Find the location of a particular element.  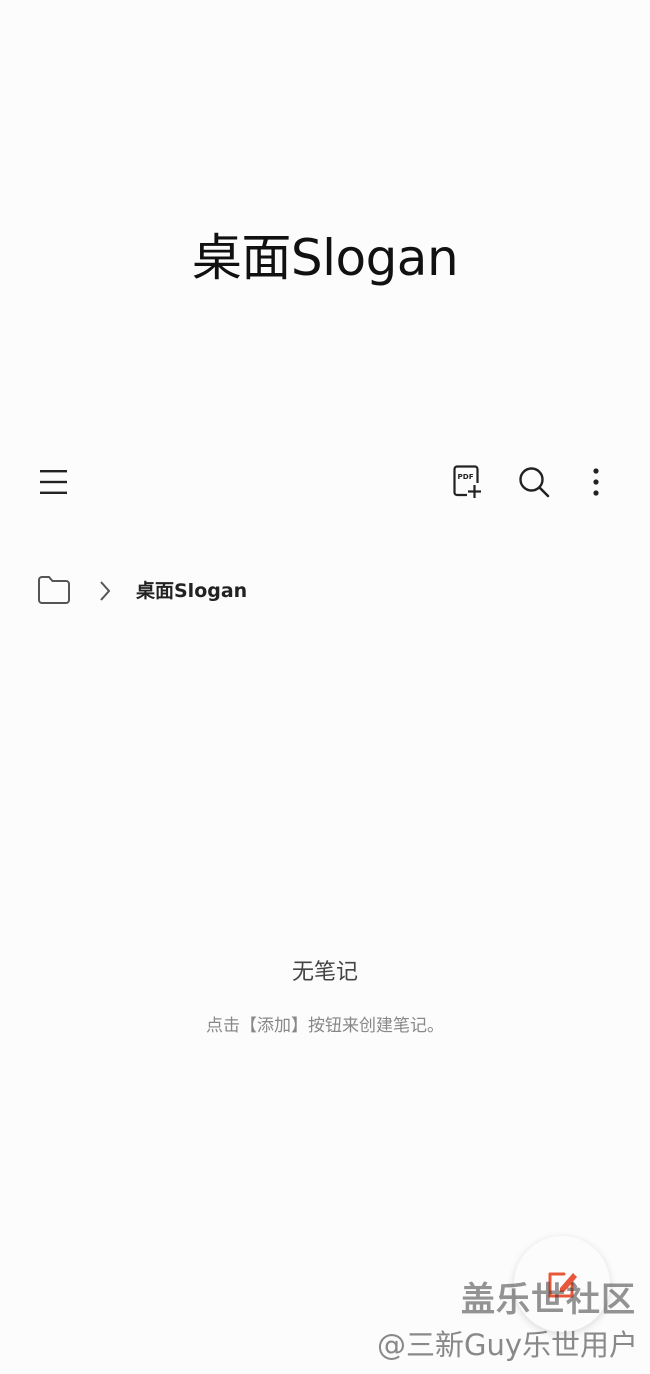

folder-icon is located at coordinates (54, 590).